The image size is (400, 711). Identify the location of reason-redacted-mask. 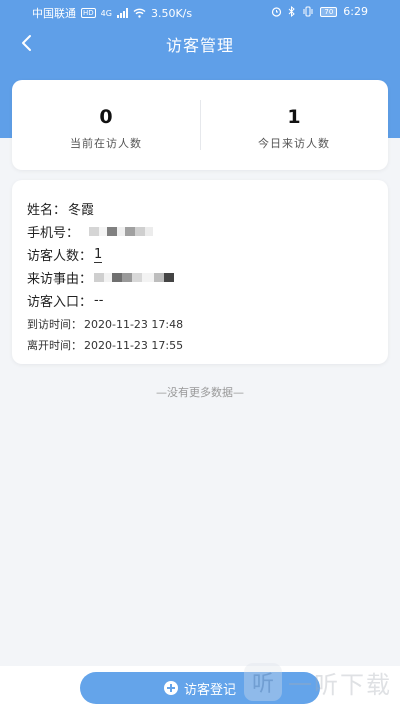
(134, 277).